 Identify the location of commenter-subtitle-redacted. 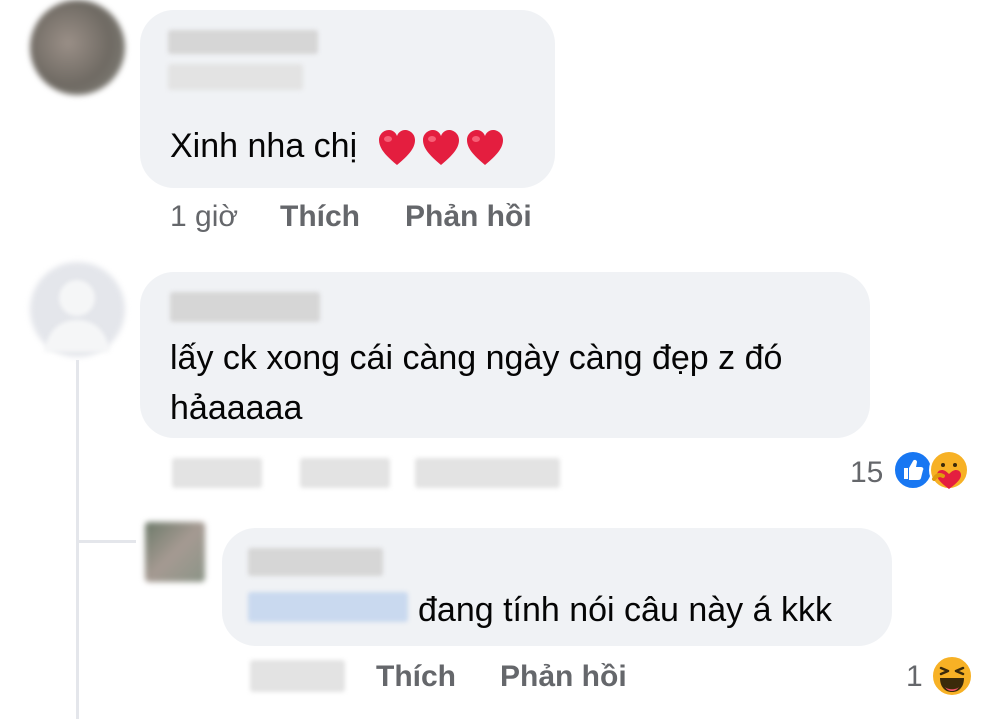
(235, 77).